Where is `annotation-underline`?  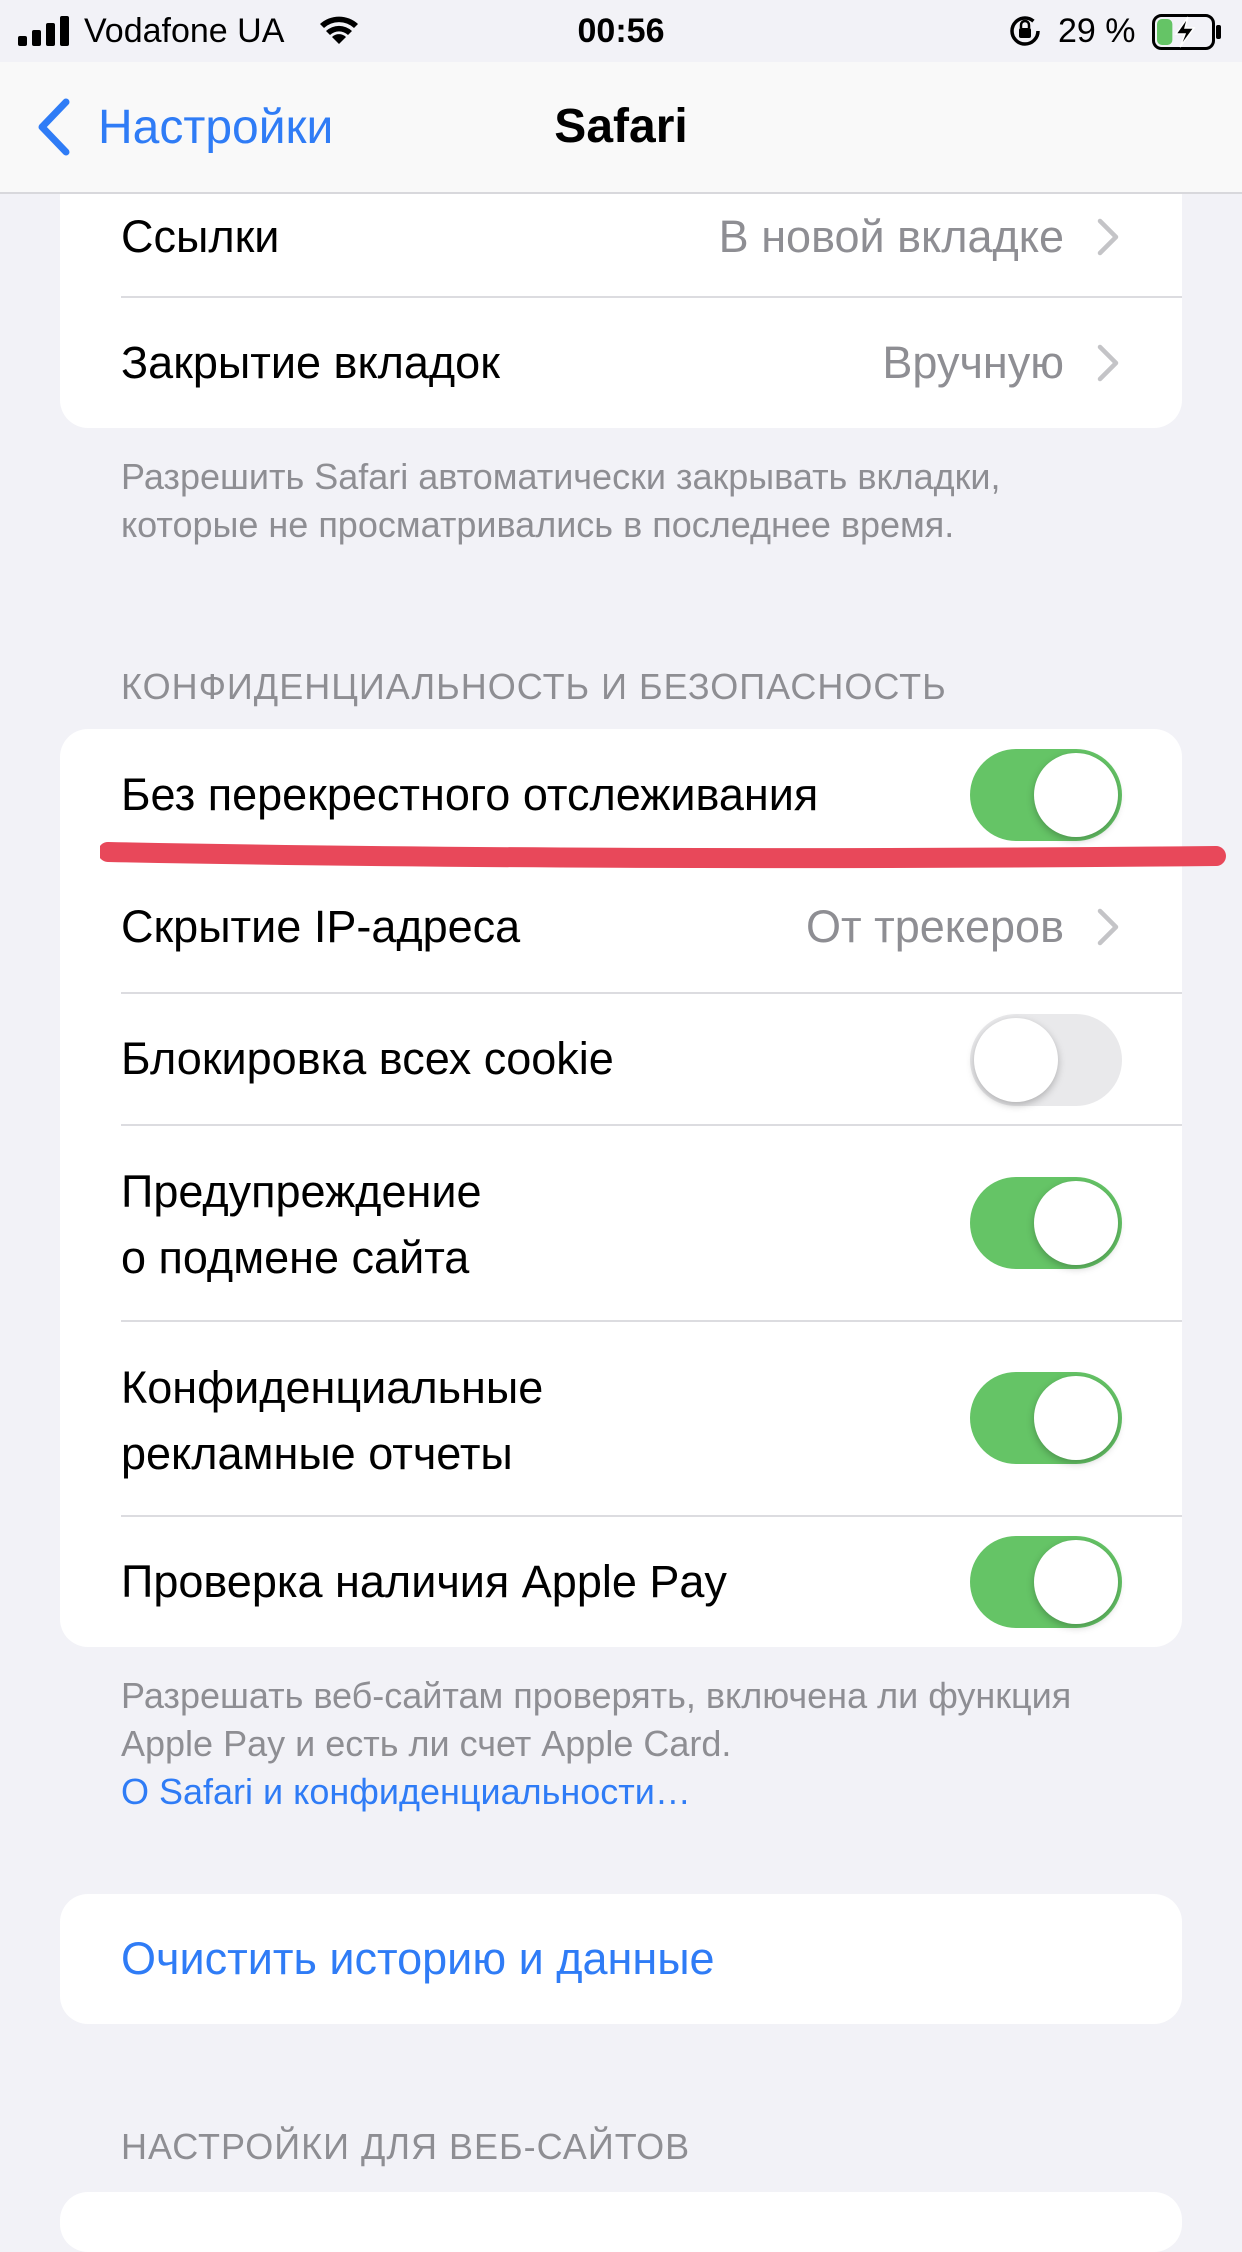
annotation-underline is located at coordinates (663, 855).